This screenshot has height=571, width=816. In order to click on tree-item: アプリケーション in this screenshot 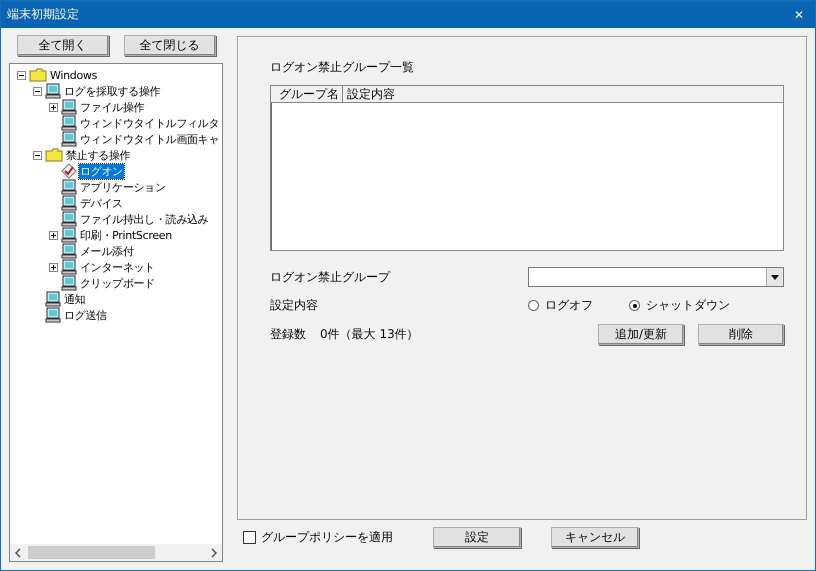, I will do `click(123, 187)`.